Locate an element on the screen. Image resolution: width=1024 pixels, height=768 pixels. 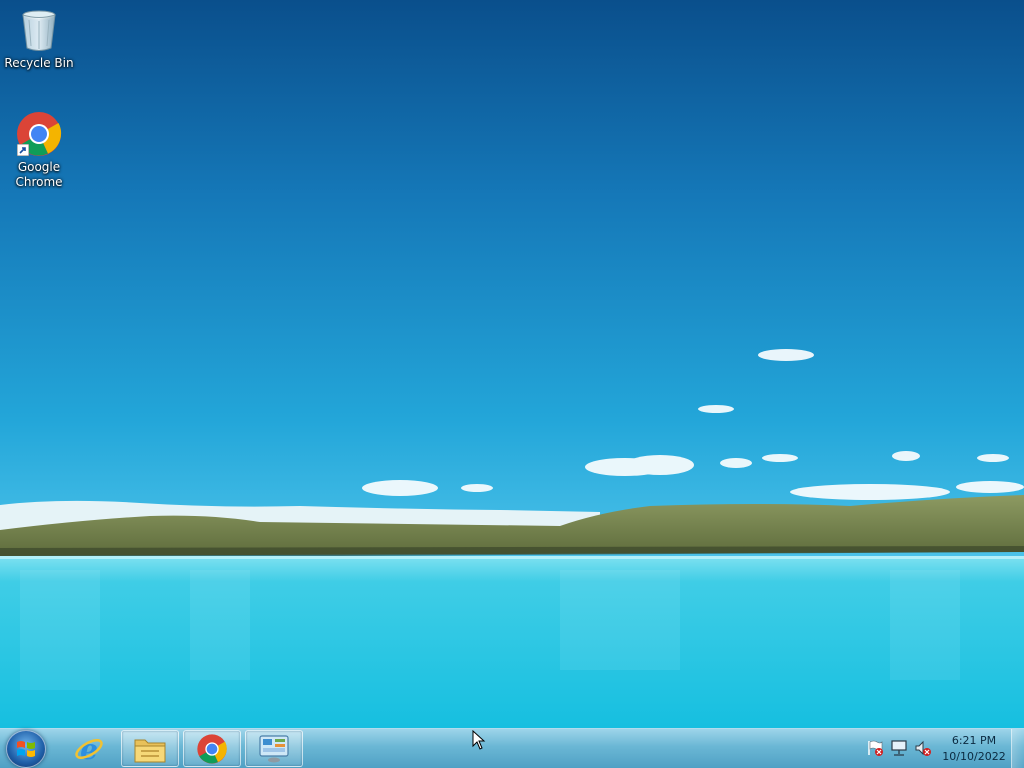
shortcut-arrow-icon is located at coordinates (23, 150).